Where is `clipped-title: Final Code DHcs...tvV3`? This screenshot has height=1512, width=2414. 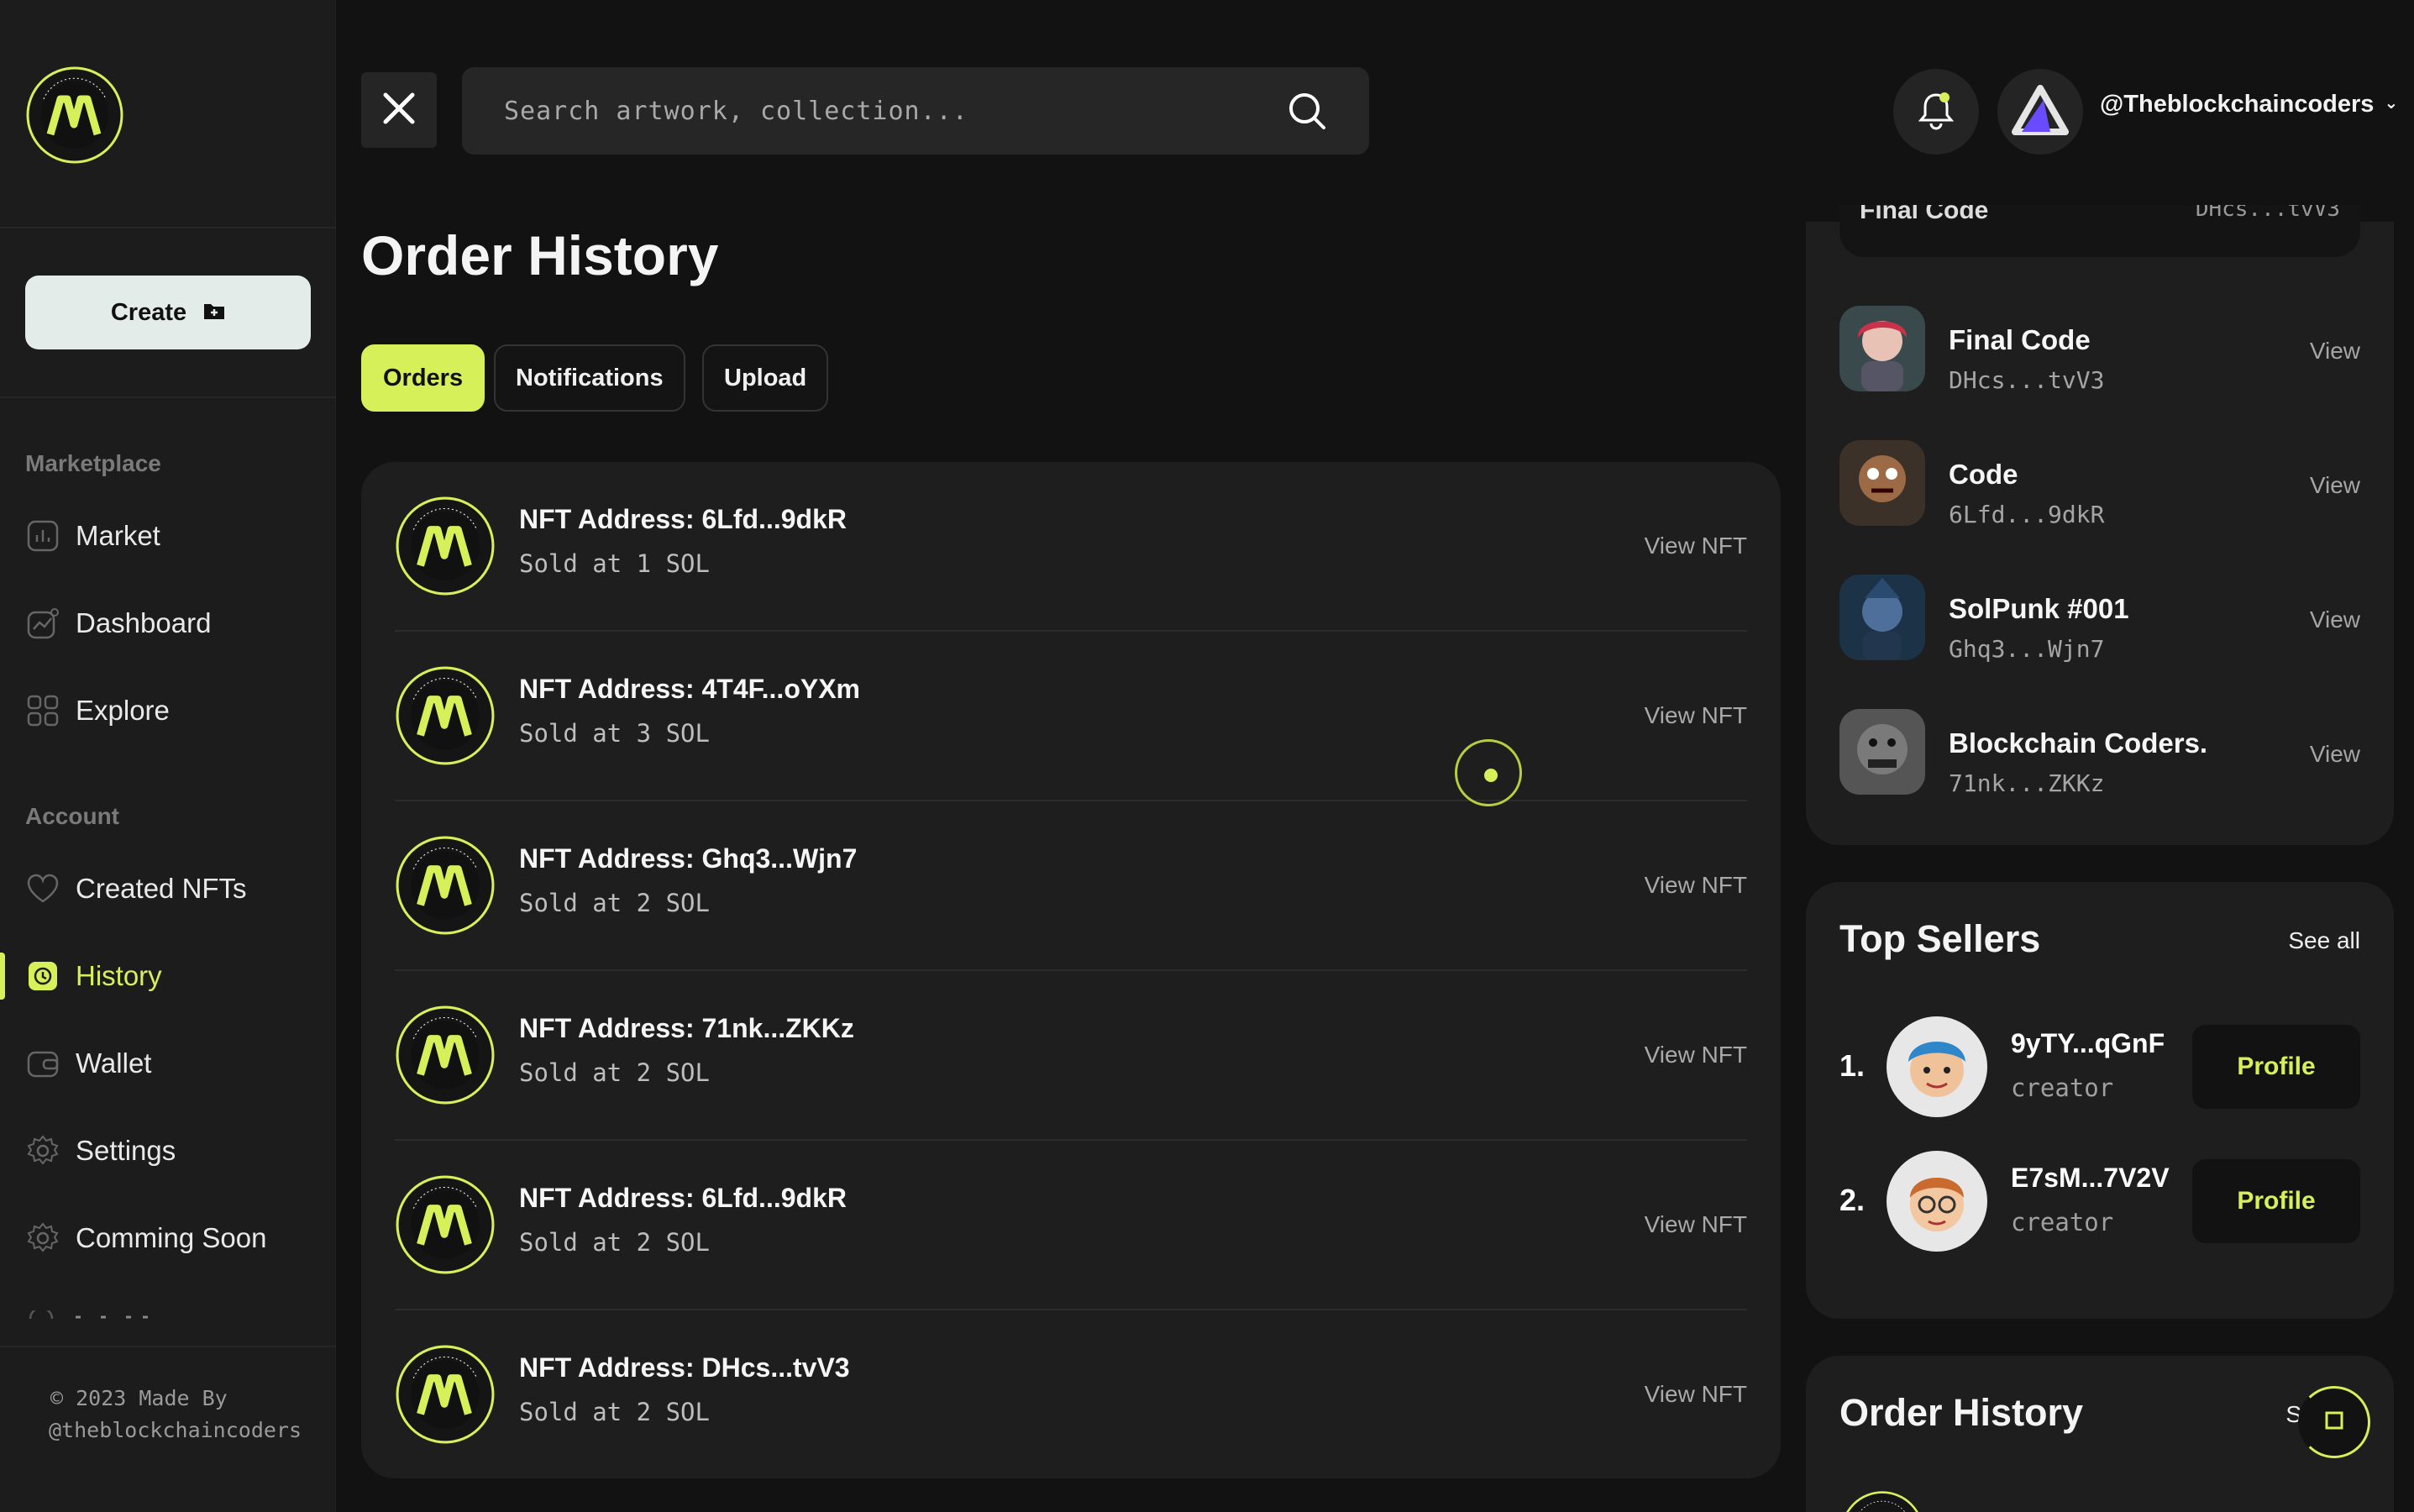 clipped-title: Final Code DHcs...tvV3 is located at coordinates (2100, 216).